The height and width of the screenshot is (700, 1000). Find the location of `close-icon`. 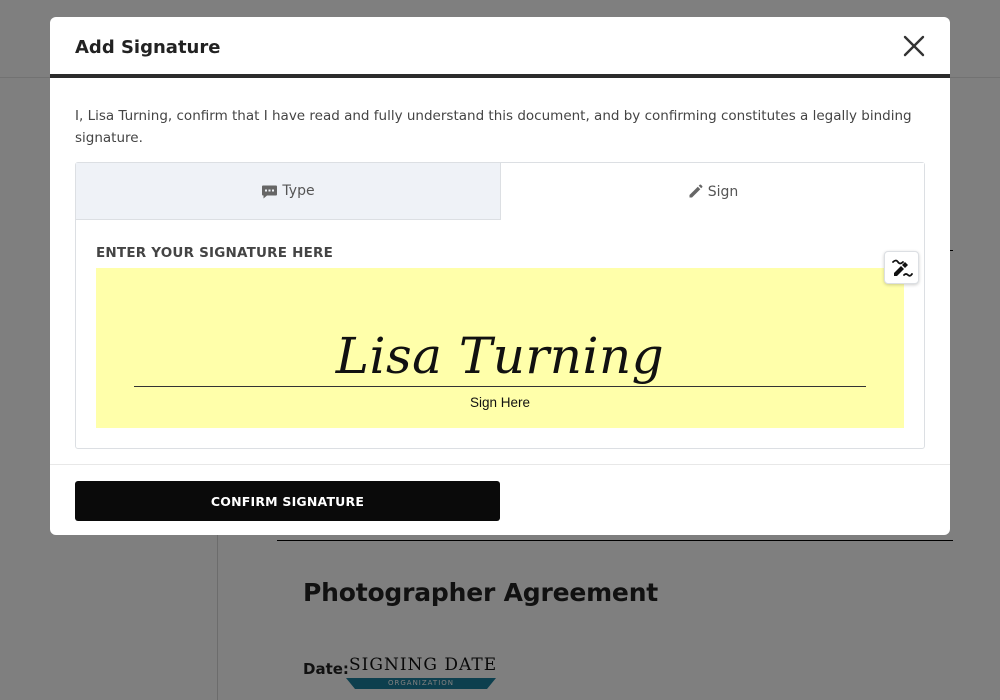

close-icon is located at coordinates (914, 46).